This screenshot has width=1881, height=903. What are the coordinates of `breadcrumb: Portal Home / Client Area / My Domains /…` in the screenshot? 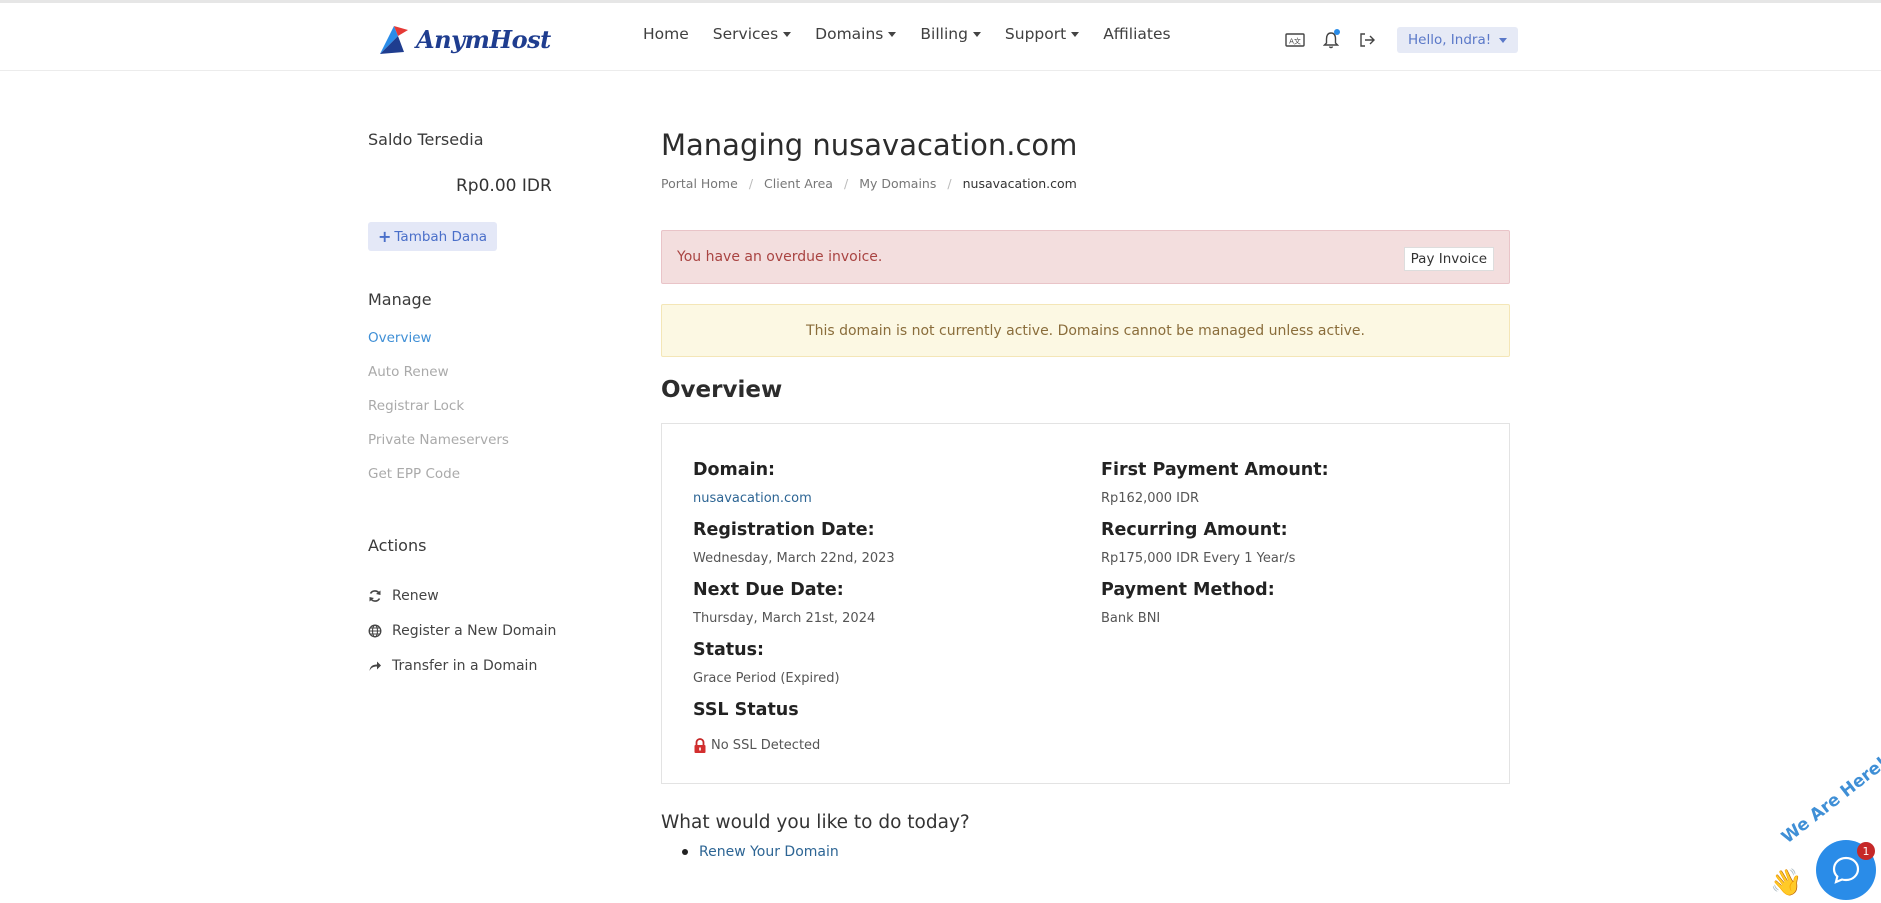 It's located at (1085, 183).